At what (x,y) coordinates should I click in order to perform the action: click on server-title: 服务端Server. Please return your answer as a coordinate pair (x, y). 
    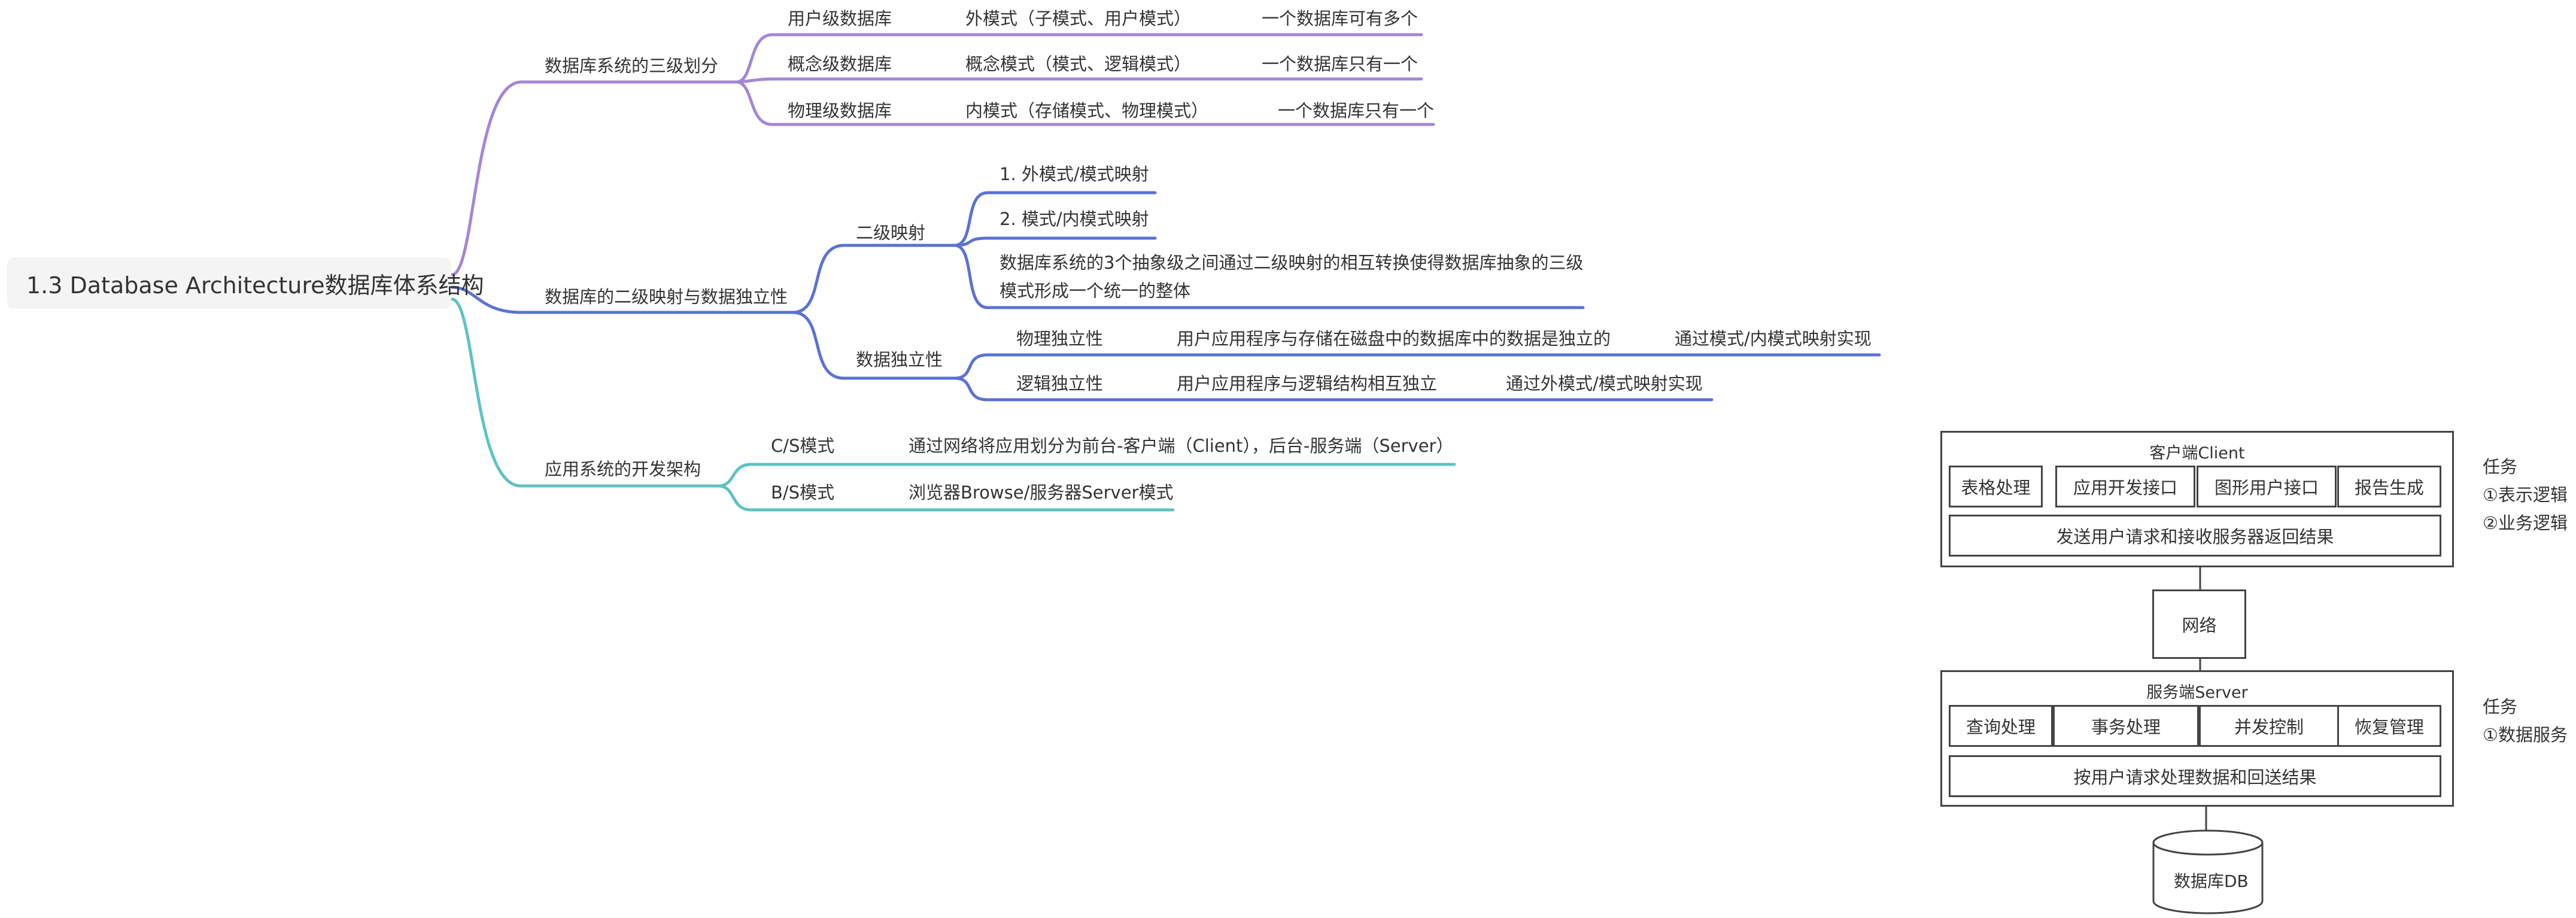
    Looking at the image, I should click on (2197, 692).